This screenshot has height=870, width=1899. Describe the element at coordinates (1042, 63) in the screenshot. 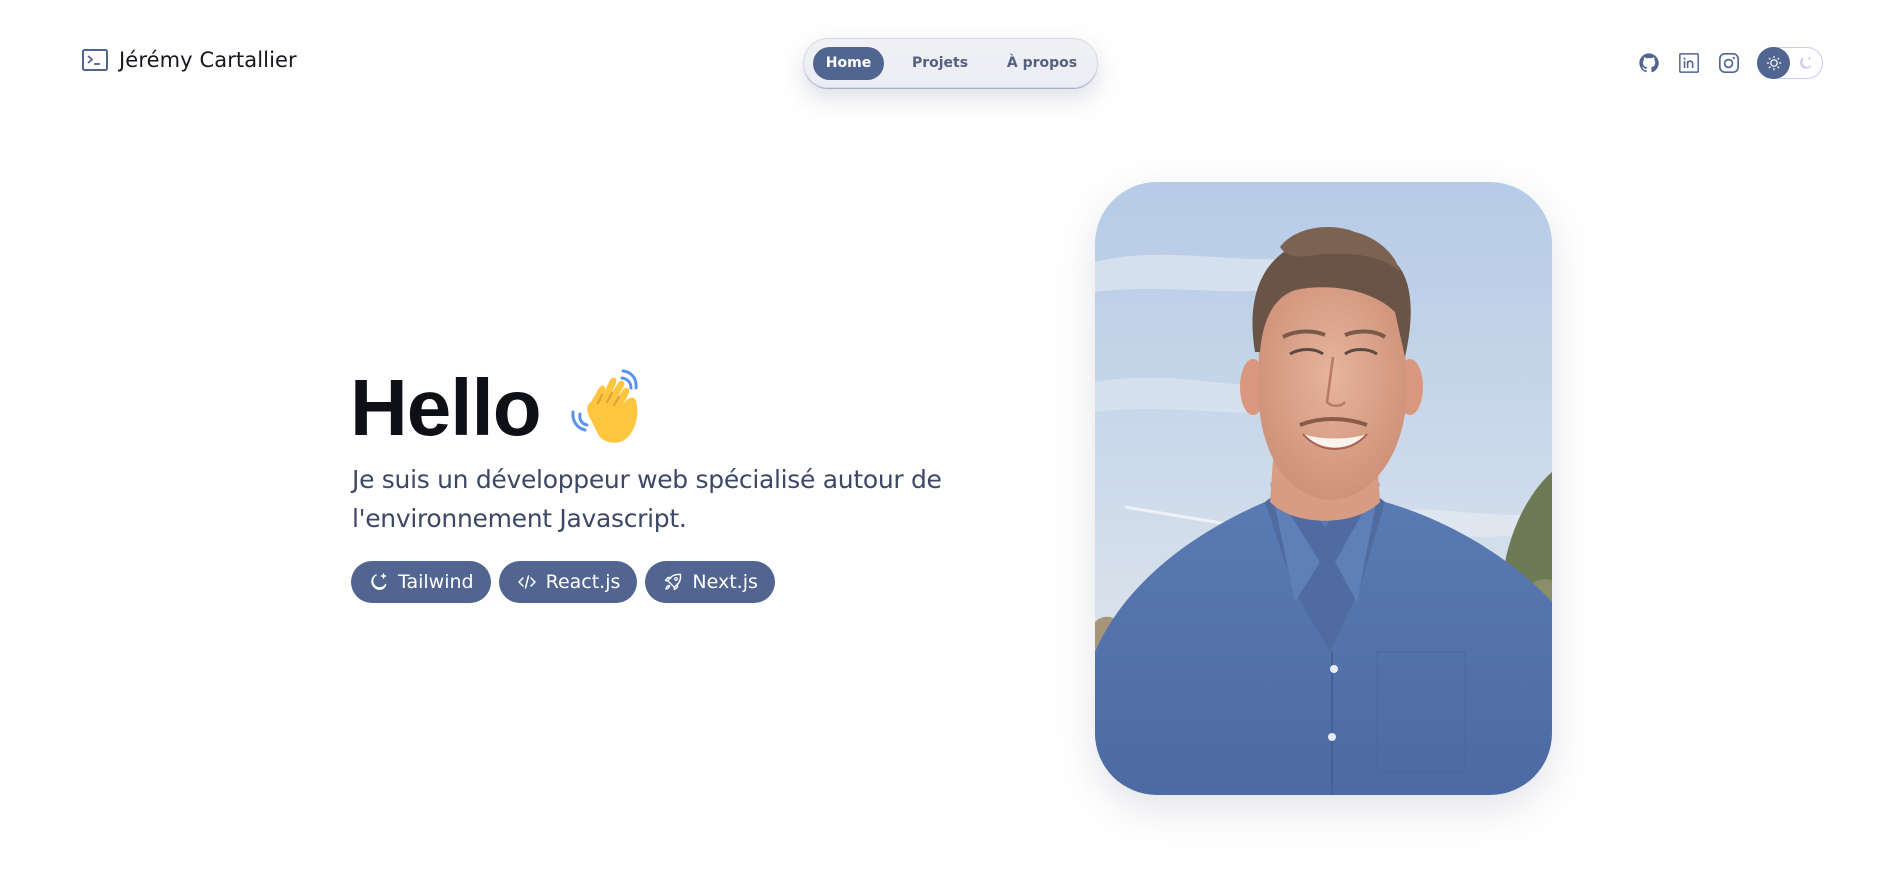

I see `nav-a-propos: À propos` at that location.